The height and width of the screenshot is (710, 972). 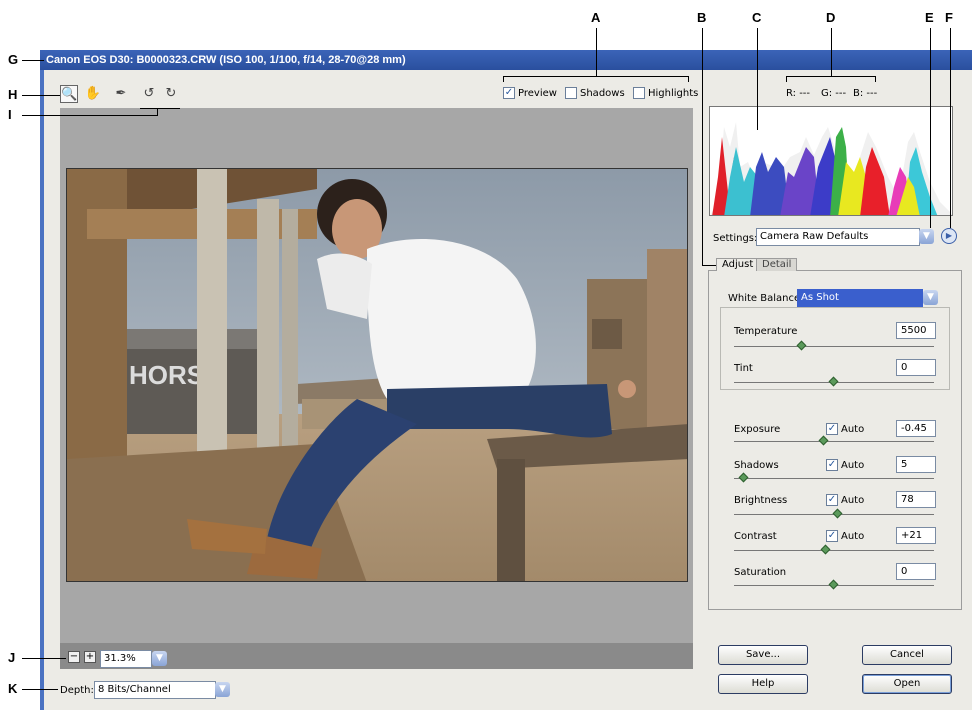 What do you see at coordinates (916, 571) in the screenshot?
I see `saturation-field: 0` at bounding box center [916, 571].